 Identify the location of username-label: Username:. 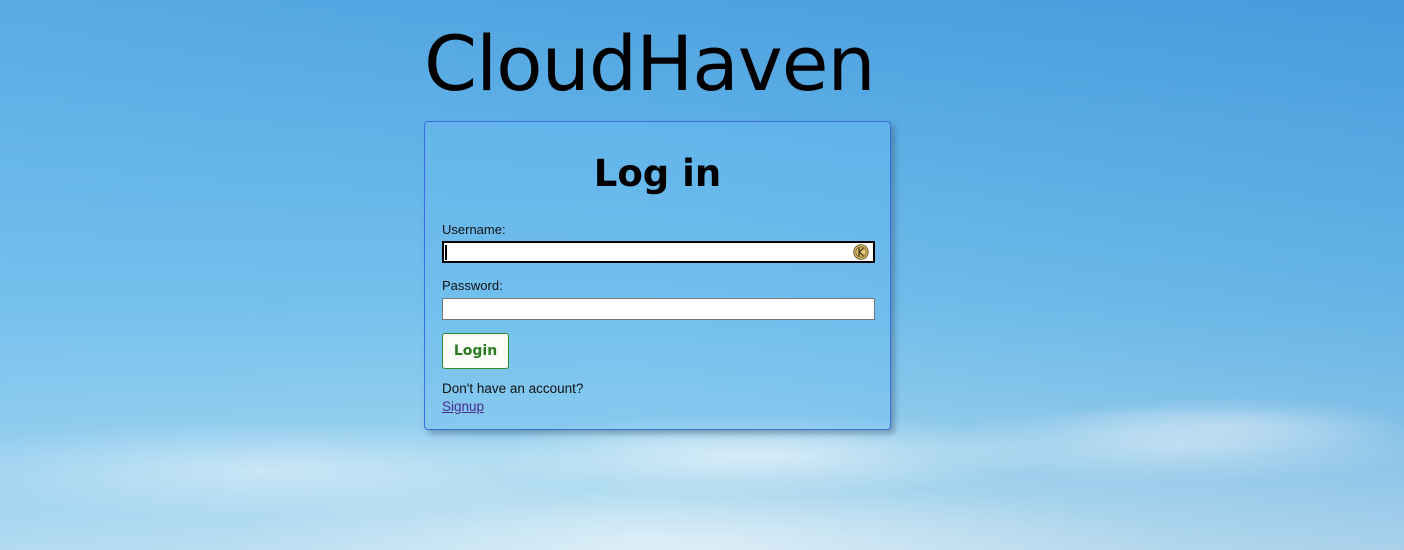
(474, 229).